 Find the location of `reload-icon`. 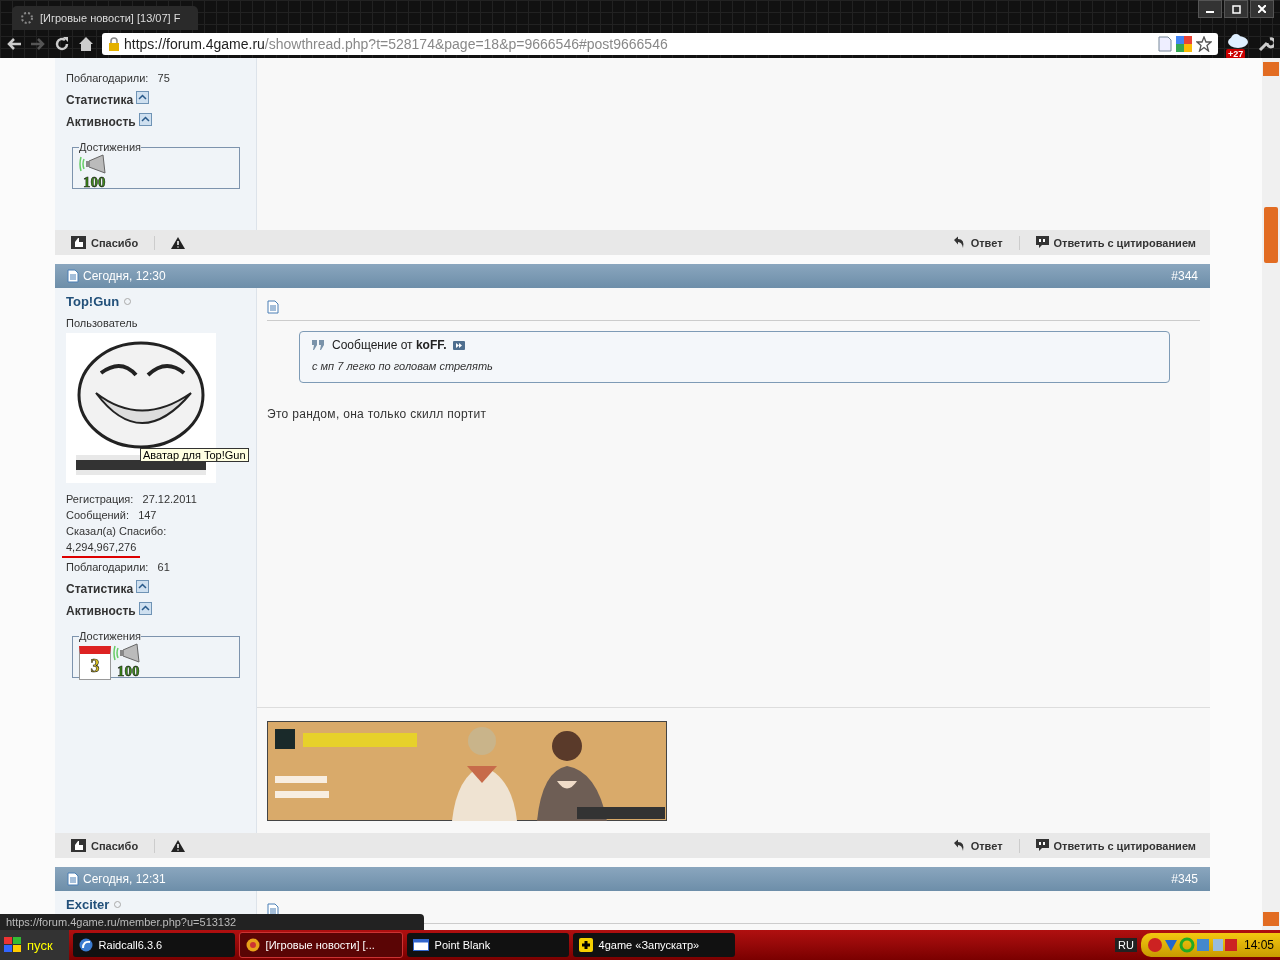

reload-icon is located at coordinates (62, 44).